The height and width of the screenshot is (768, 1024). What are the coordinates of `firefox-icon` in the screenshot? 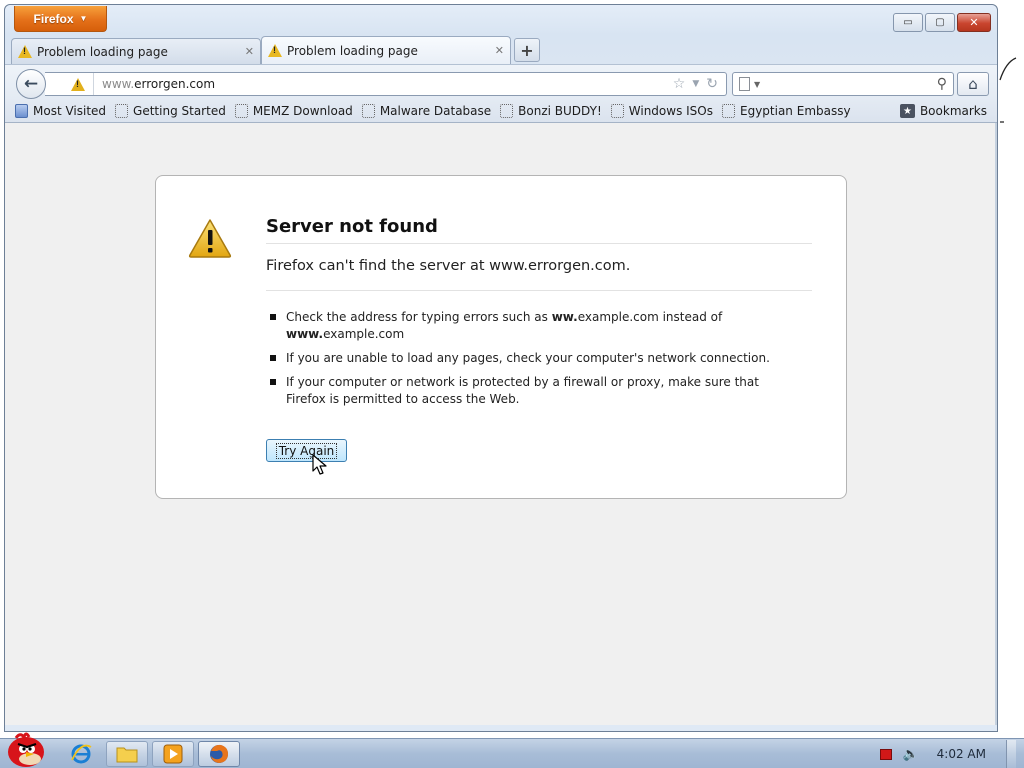 It's located at (219, 753).